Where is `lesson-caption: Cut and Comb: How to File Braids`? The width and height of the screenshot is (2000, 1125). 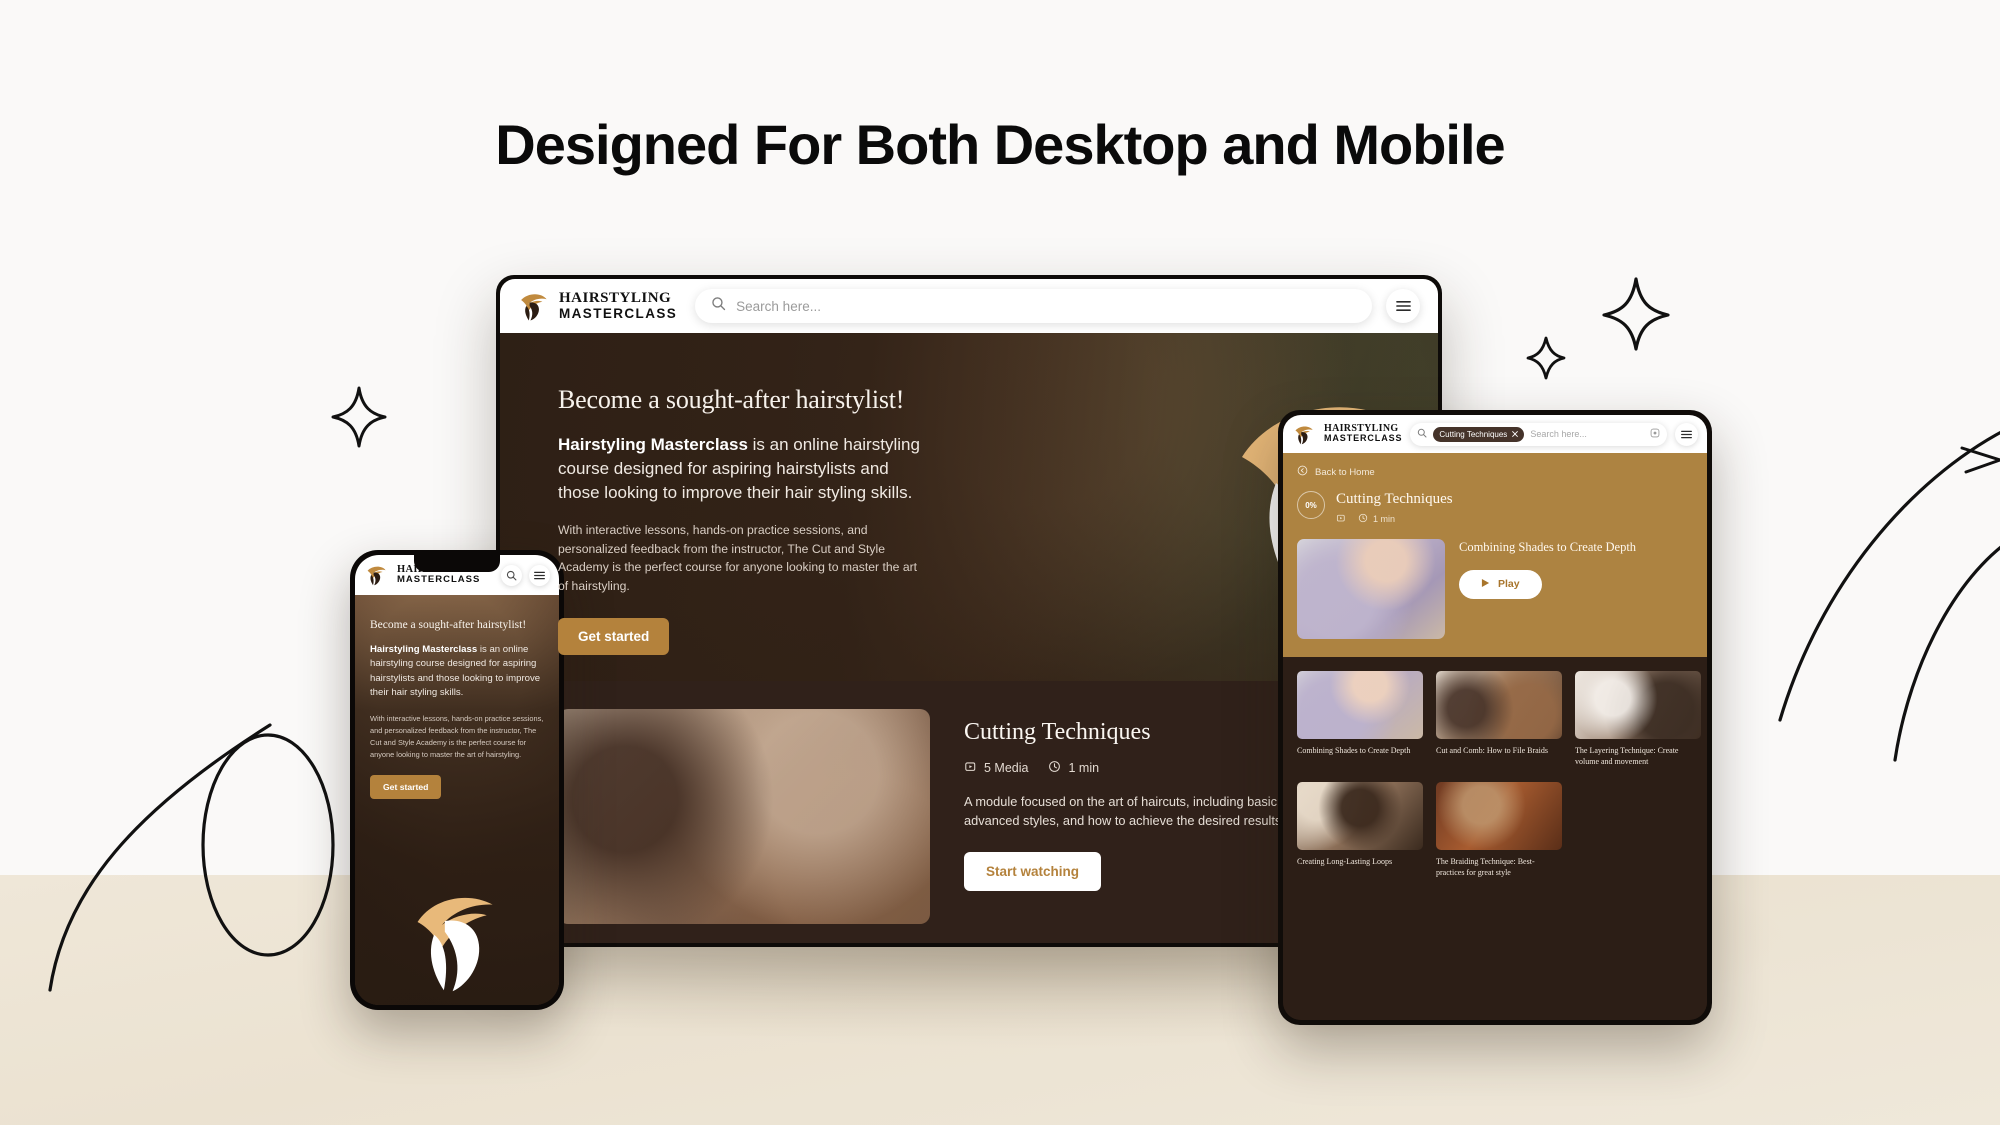 lesson-caption: Cut and Comb: How to File Braids is located at coordinates (1492, 750).